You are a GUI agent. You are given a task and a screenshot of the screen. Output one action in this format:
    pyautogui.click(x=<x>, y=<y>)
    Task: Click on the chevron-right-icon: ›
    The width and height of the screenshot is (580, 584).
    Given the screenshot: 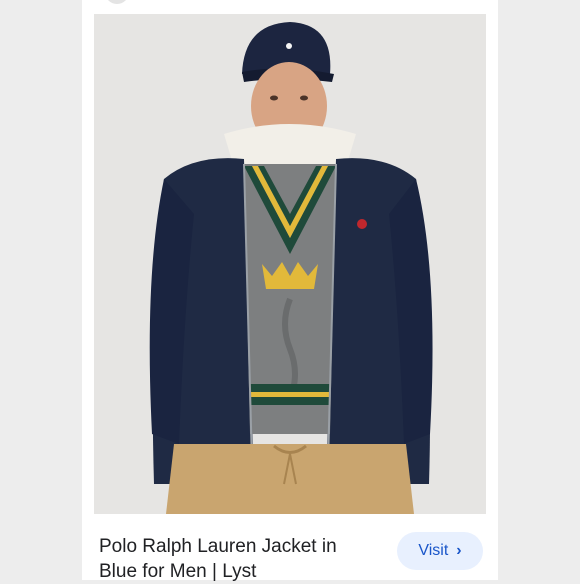 What is the action you would take?
    pyautogui.click(x=459, y=550)
    